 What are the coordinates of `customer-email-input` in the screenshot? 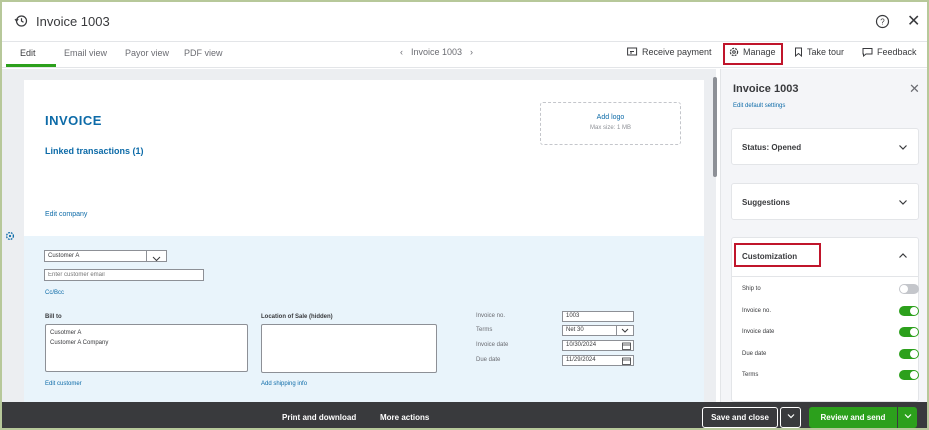 It's located at (124, 275).